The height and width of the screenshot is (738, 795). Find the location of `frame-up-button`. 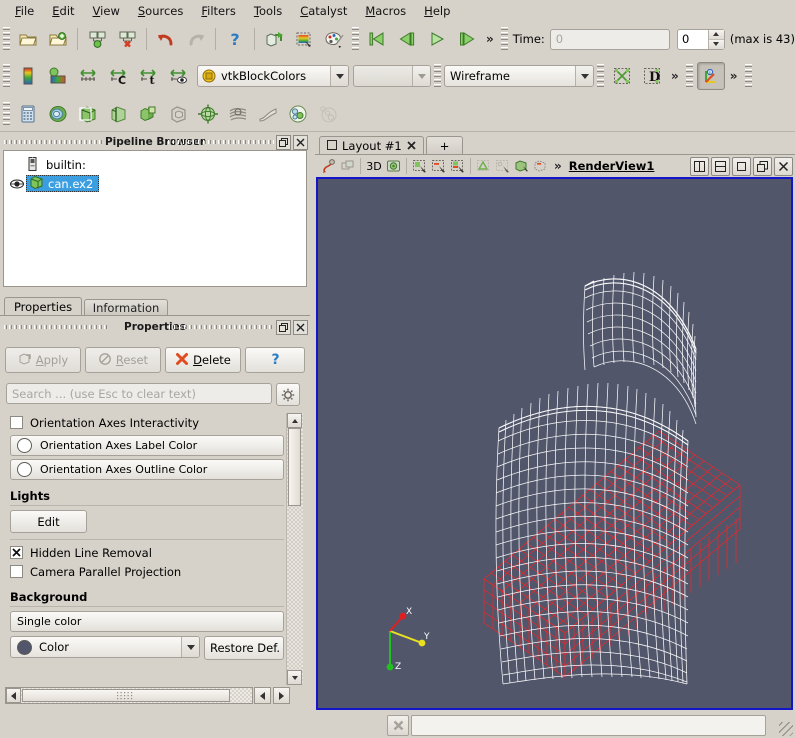

frame-up-button is located at coordinates (716, 34).